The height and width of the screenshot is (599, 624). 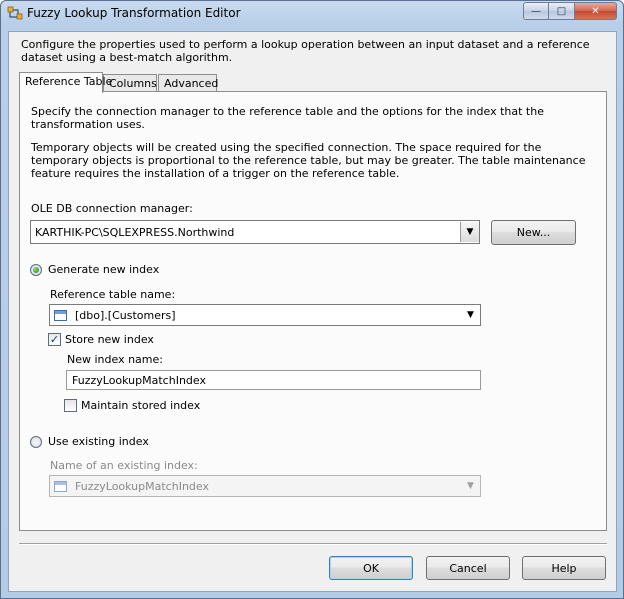 I want to click on use-existing-index-label: Use existing index, so click(x=98, y=441).